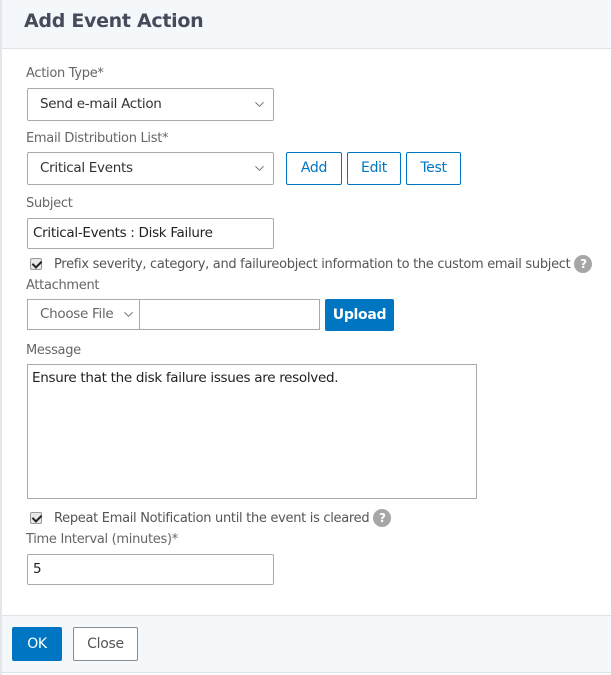  Describe the element at coordinates (306, 644) in the screenshot. I see `dialog-footer: OK Close` at that location.